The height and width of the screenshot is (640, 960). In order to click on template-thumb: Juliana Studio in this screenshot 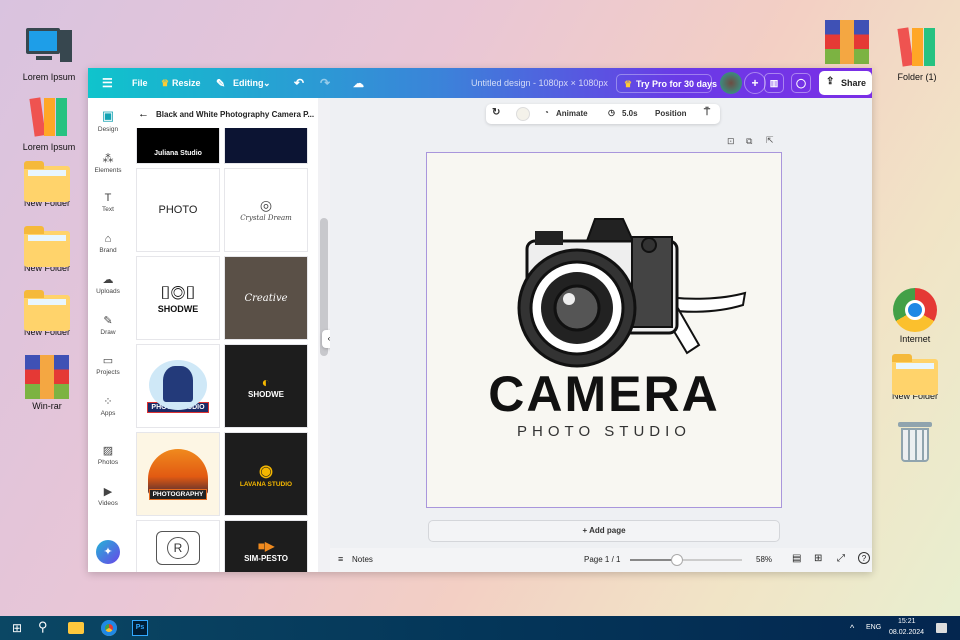, I will do `click(178, 146)`.